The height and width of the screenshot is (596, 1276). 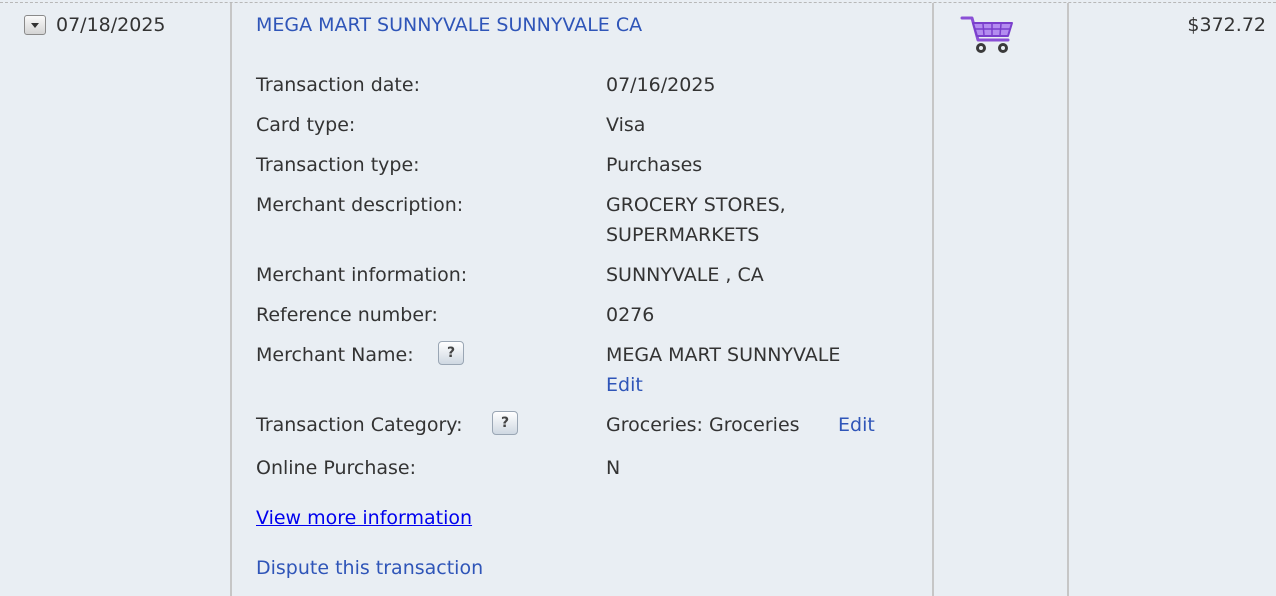 I want to click on reference-number-label: Reference number:, so click(x=347, y=315).